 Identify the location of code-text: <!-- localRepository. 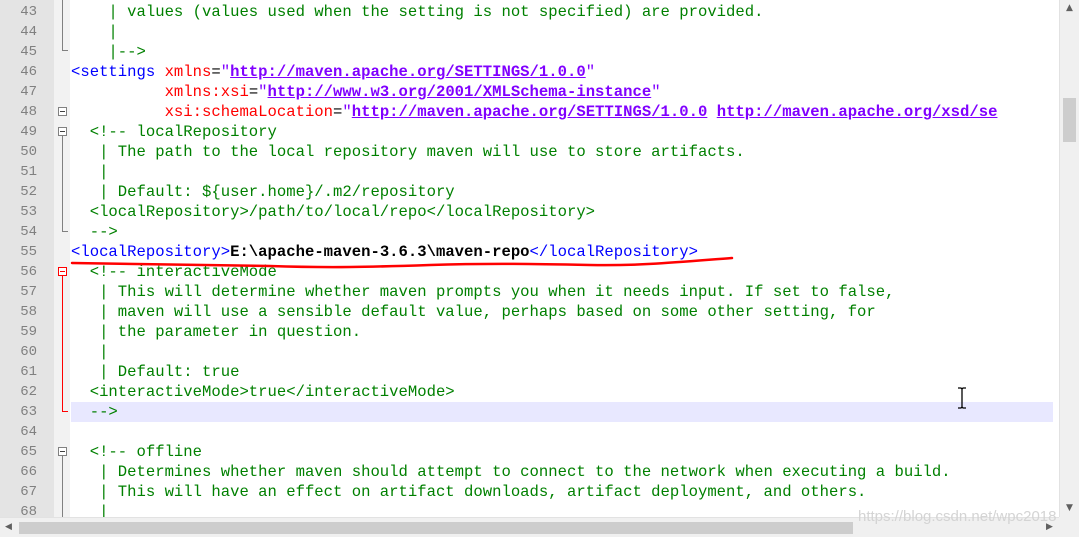
(174, 132).